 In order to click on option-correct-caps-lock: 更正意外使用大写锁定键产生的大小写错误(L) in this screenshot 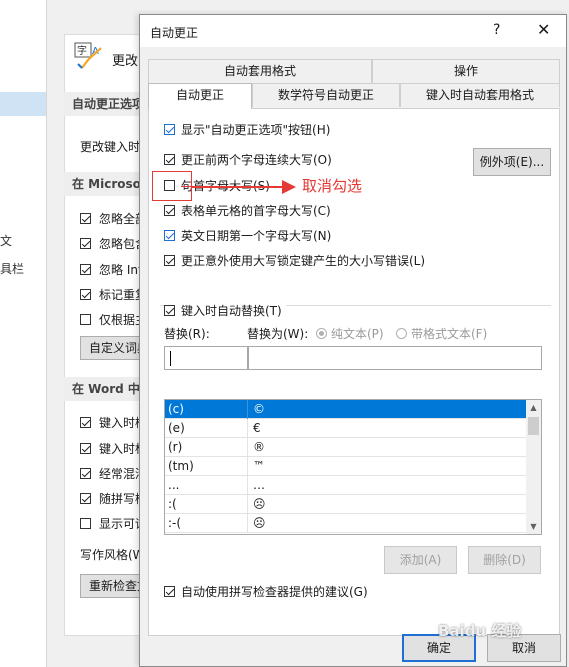, I will do `click(294, 260)`.